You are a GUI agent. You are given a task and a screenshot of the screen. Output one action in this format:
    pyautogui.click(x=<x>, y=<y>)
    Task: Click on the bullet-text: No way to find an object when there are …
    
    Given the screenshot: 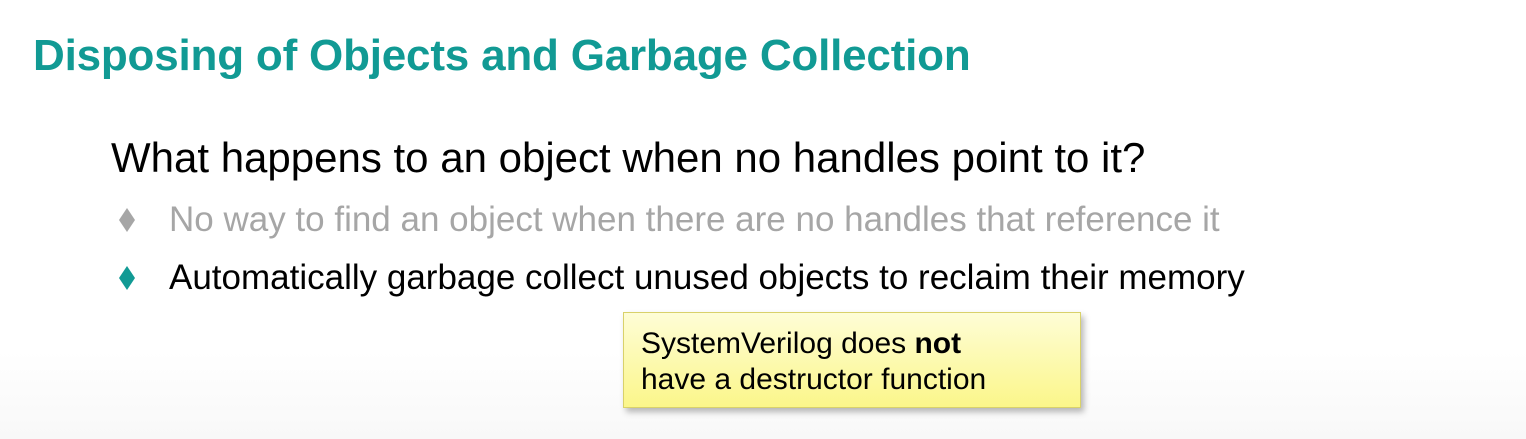 What is the action you would take?
    pyautogui.click(x=694, y=219)
    